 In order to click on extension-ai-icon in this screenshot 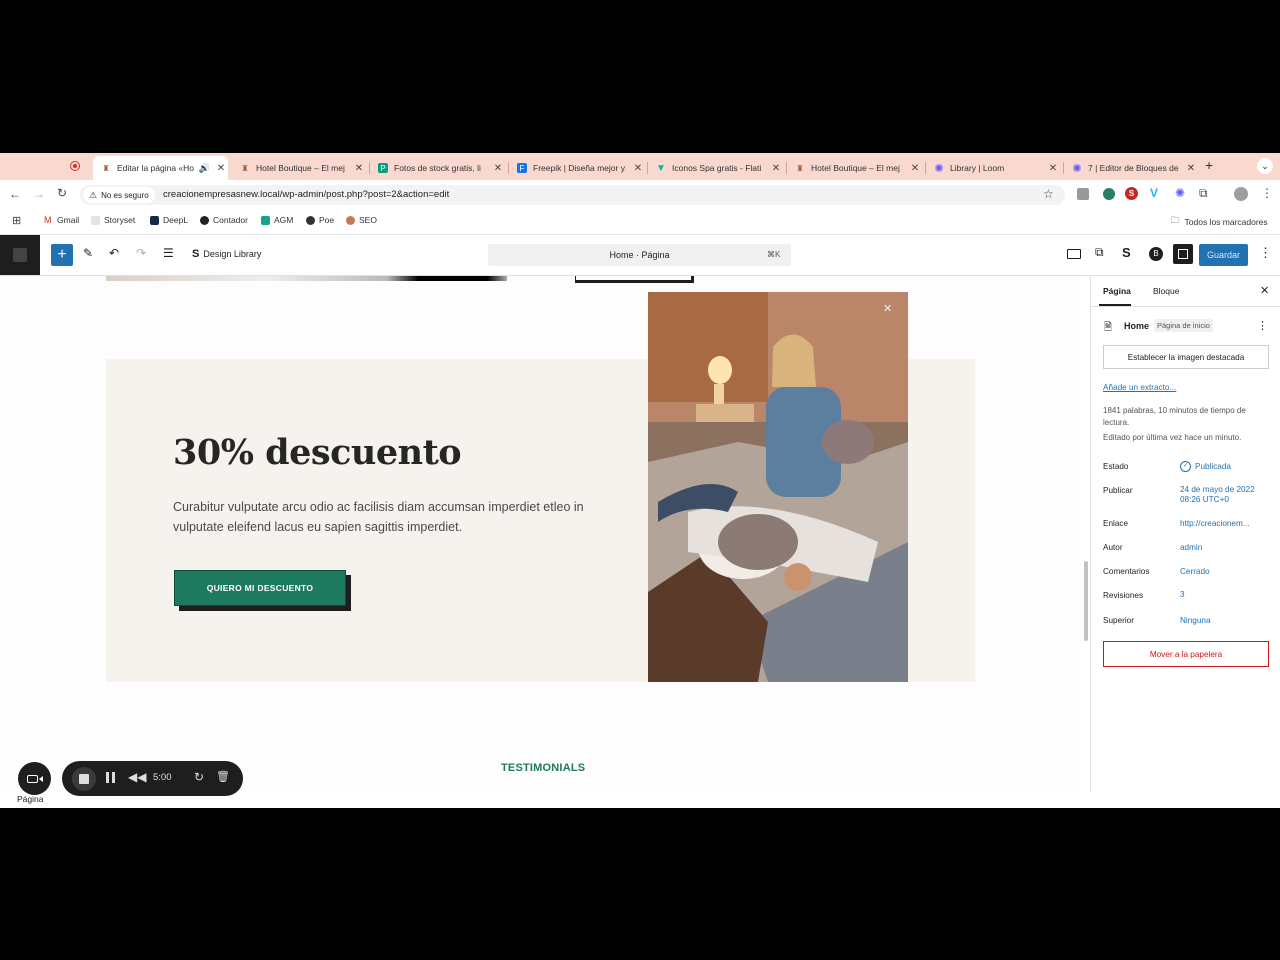, I will do `click(1083, 194)`.